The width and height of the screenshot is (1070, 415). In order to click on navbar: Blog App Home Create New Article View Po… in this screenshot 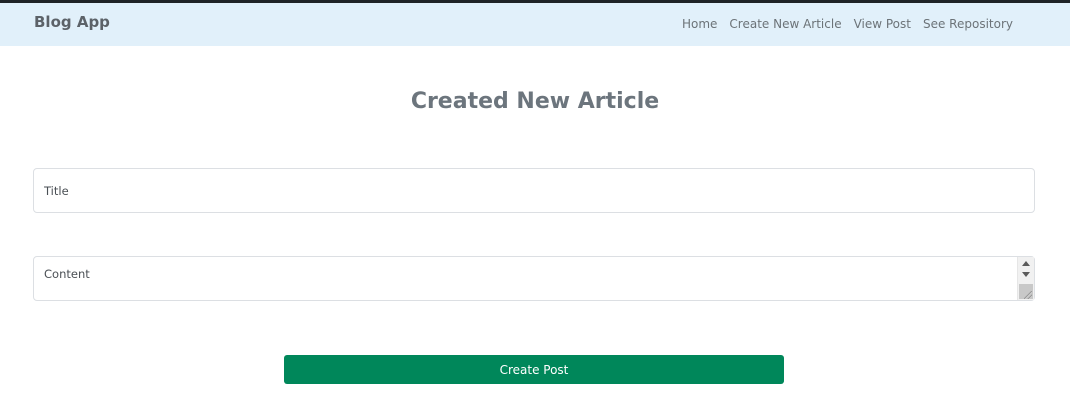, I will do `click(535, 24)`.